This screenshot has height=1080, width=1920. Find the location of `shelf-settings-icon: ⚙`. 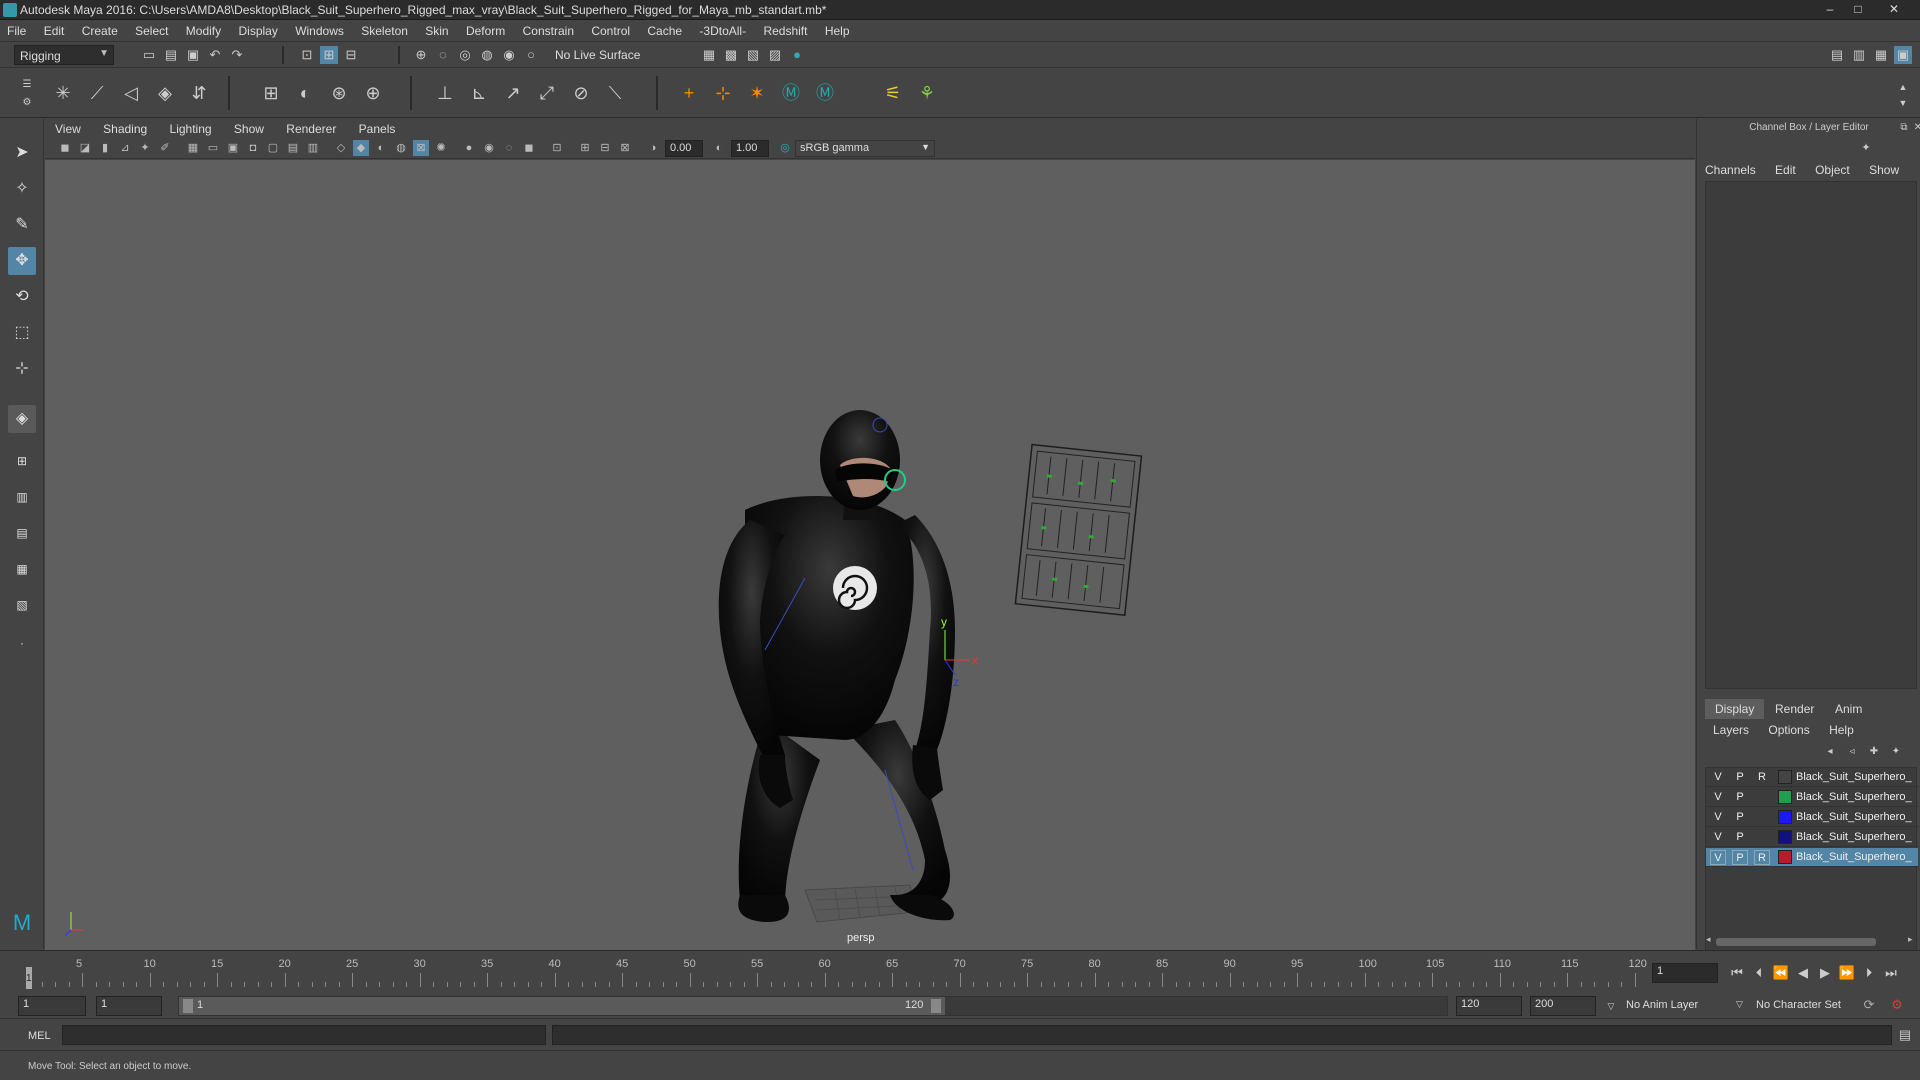

shelf-settings-icon: ⚙ is located at coordinates (27, 103).